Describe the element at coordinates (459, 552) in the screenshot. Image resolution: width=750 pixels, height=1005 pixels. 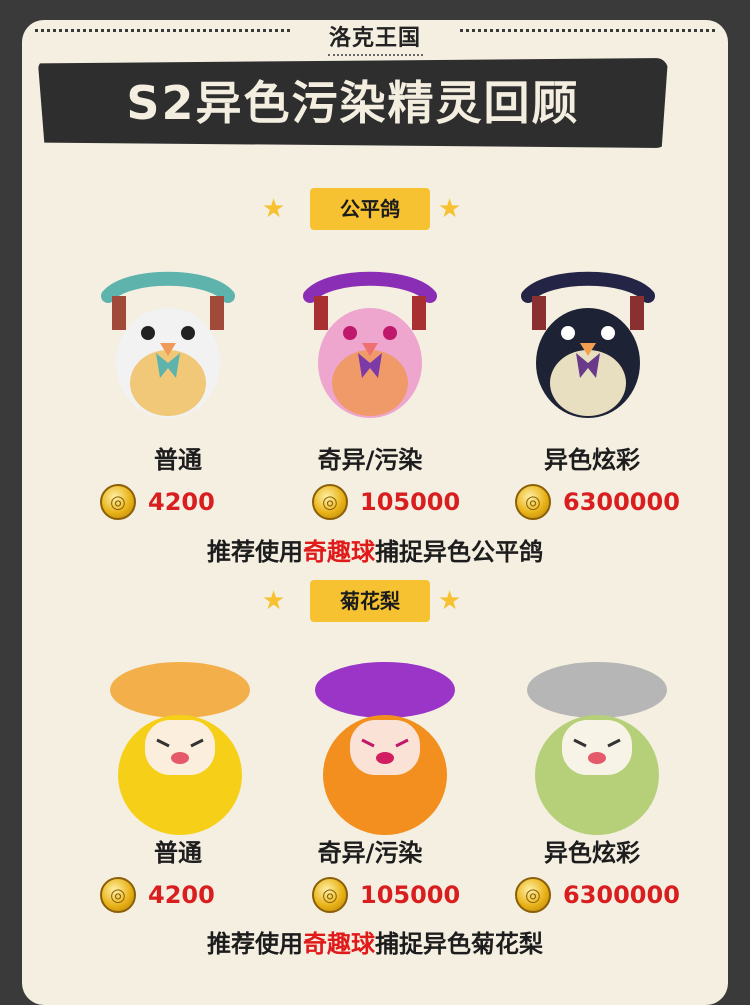
I see `rec-suffix: 捕捉异色公平鸽` at that location.